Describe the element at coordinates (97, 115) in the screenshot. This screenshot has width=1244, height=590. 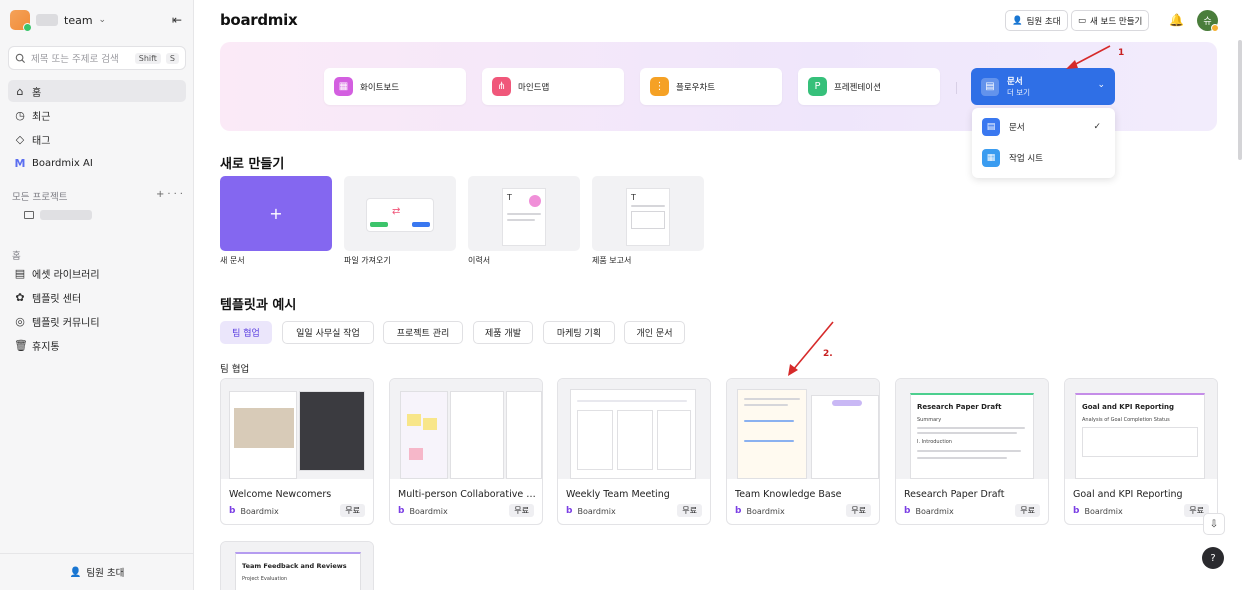
I see `sidebar-item-recent: ◷ 최근` at that location.